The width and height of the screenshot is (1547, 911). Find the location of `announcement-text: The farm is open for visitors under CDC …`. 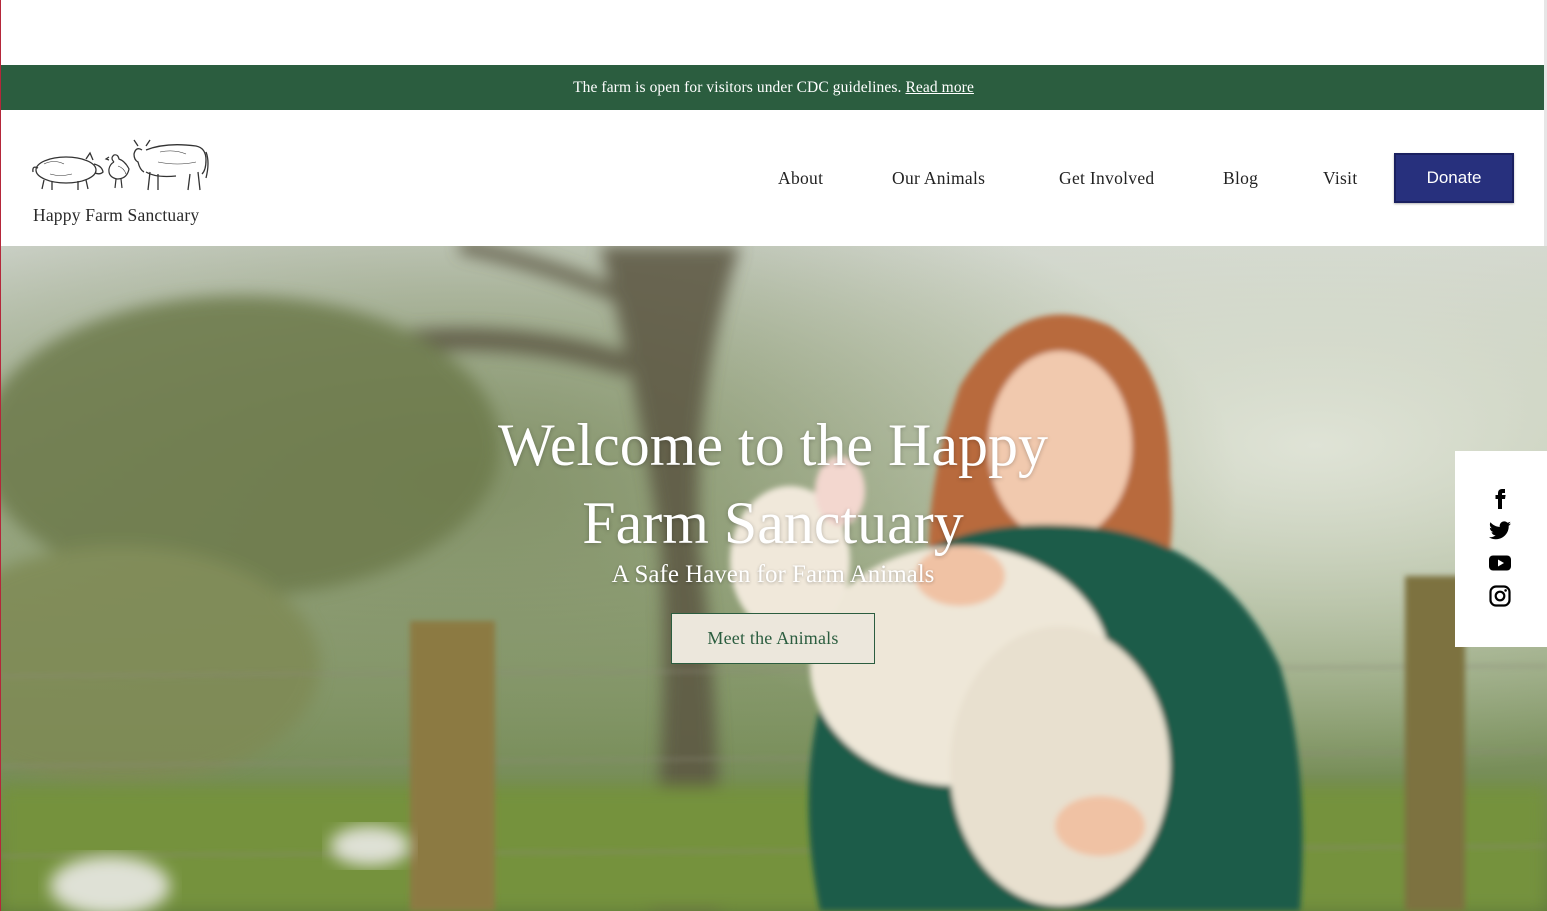

announcement-text: The farm is open for visitors under CDC … is located at coordinates (737, 87).